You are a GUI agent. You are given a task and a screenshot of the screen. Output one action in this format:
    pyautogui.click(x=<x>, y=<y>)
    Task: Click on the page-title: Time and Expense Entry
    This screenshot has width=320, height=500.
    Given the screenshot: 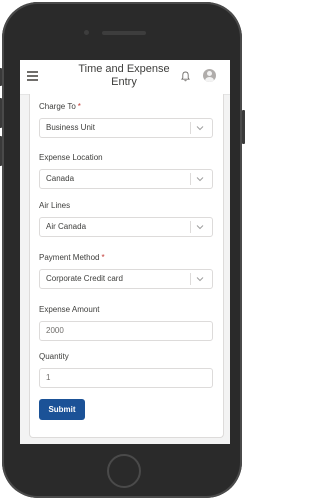 What is the action you would take?
    pyautogui.click(x=124, y=75)
    